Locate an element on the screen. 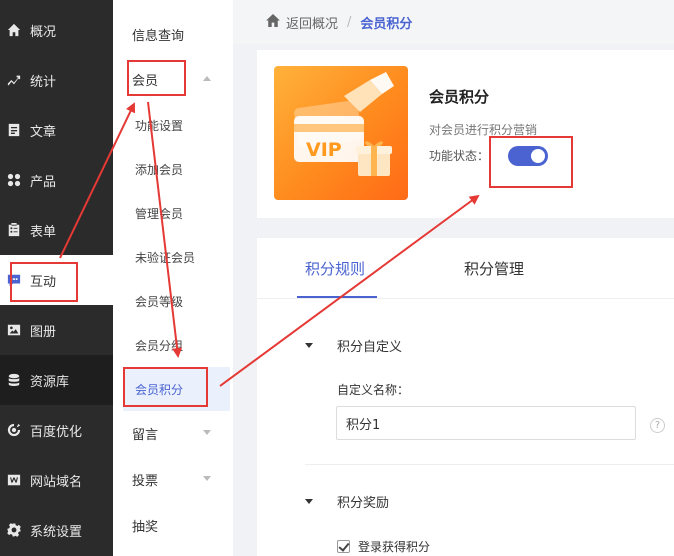 This screenshot has width=674, height=556. submenu-item-label: 留言 is located at coordinates (145, 435).